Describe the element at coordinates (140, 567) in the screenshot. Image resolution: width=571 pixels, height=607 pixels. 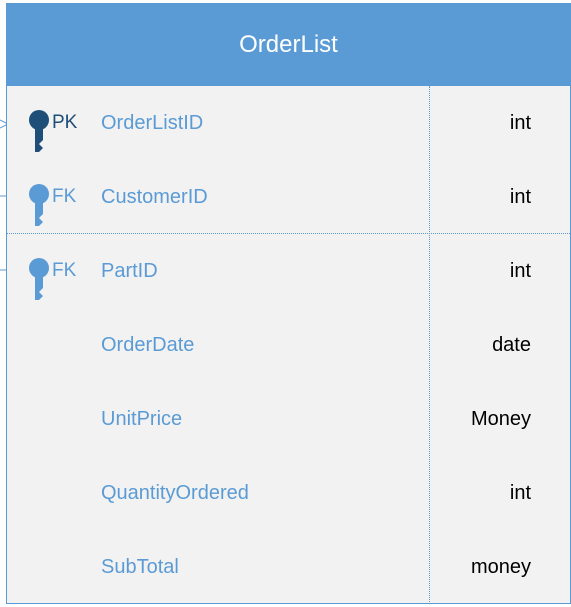
I see `field-name: SubTotal` at that location.